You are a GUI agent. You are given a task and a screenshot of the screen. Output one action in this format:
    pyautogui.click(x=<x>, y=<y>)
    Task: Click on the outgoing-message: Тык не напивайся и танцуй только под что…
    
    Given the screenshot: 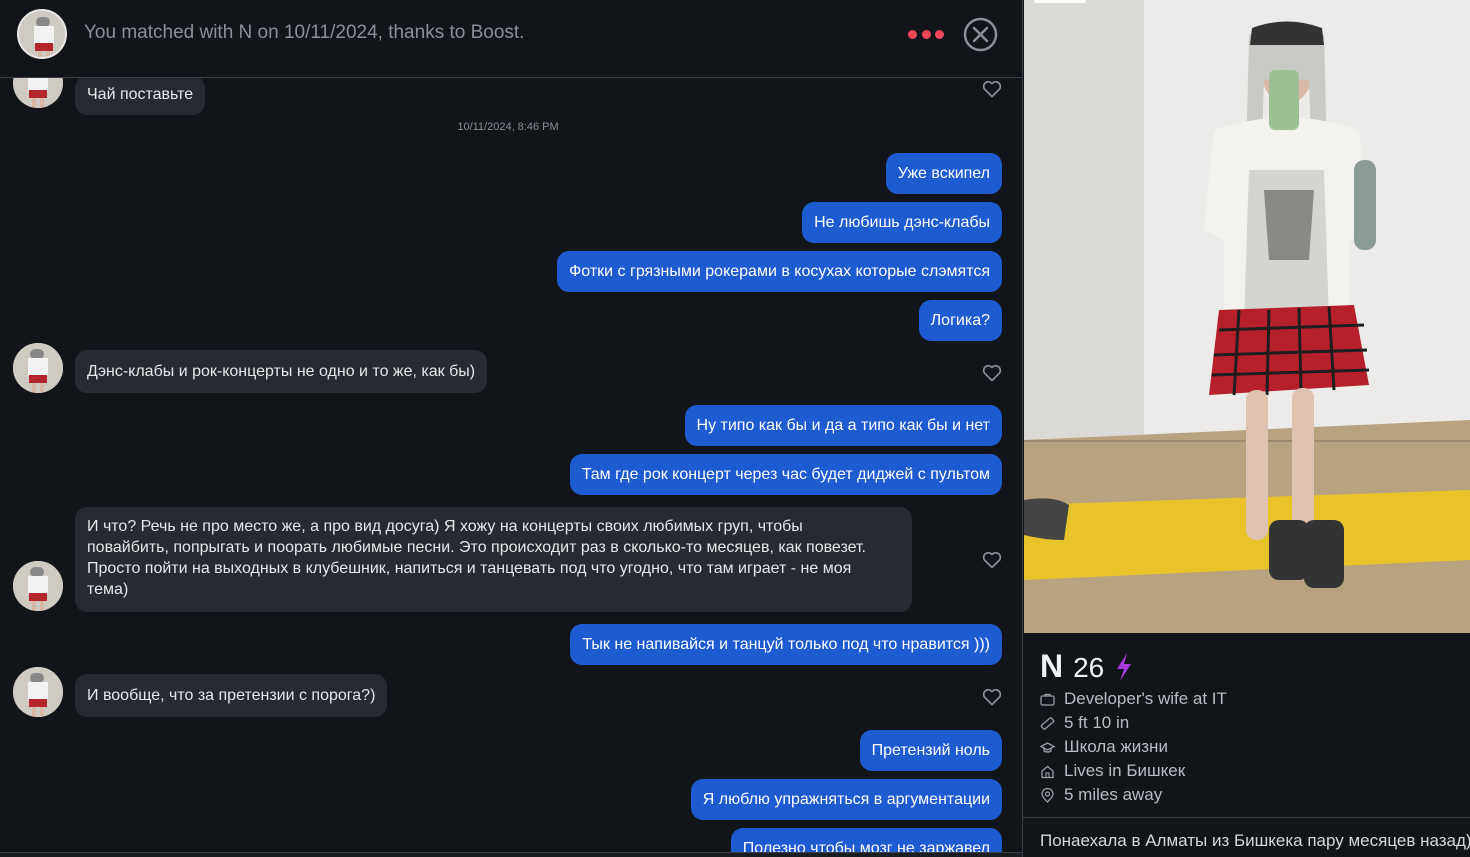 What is the action you would take?
    pyautogui.click(x=786, y=644)
    